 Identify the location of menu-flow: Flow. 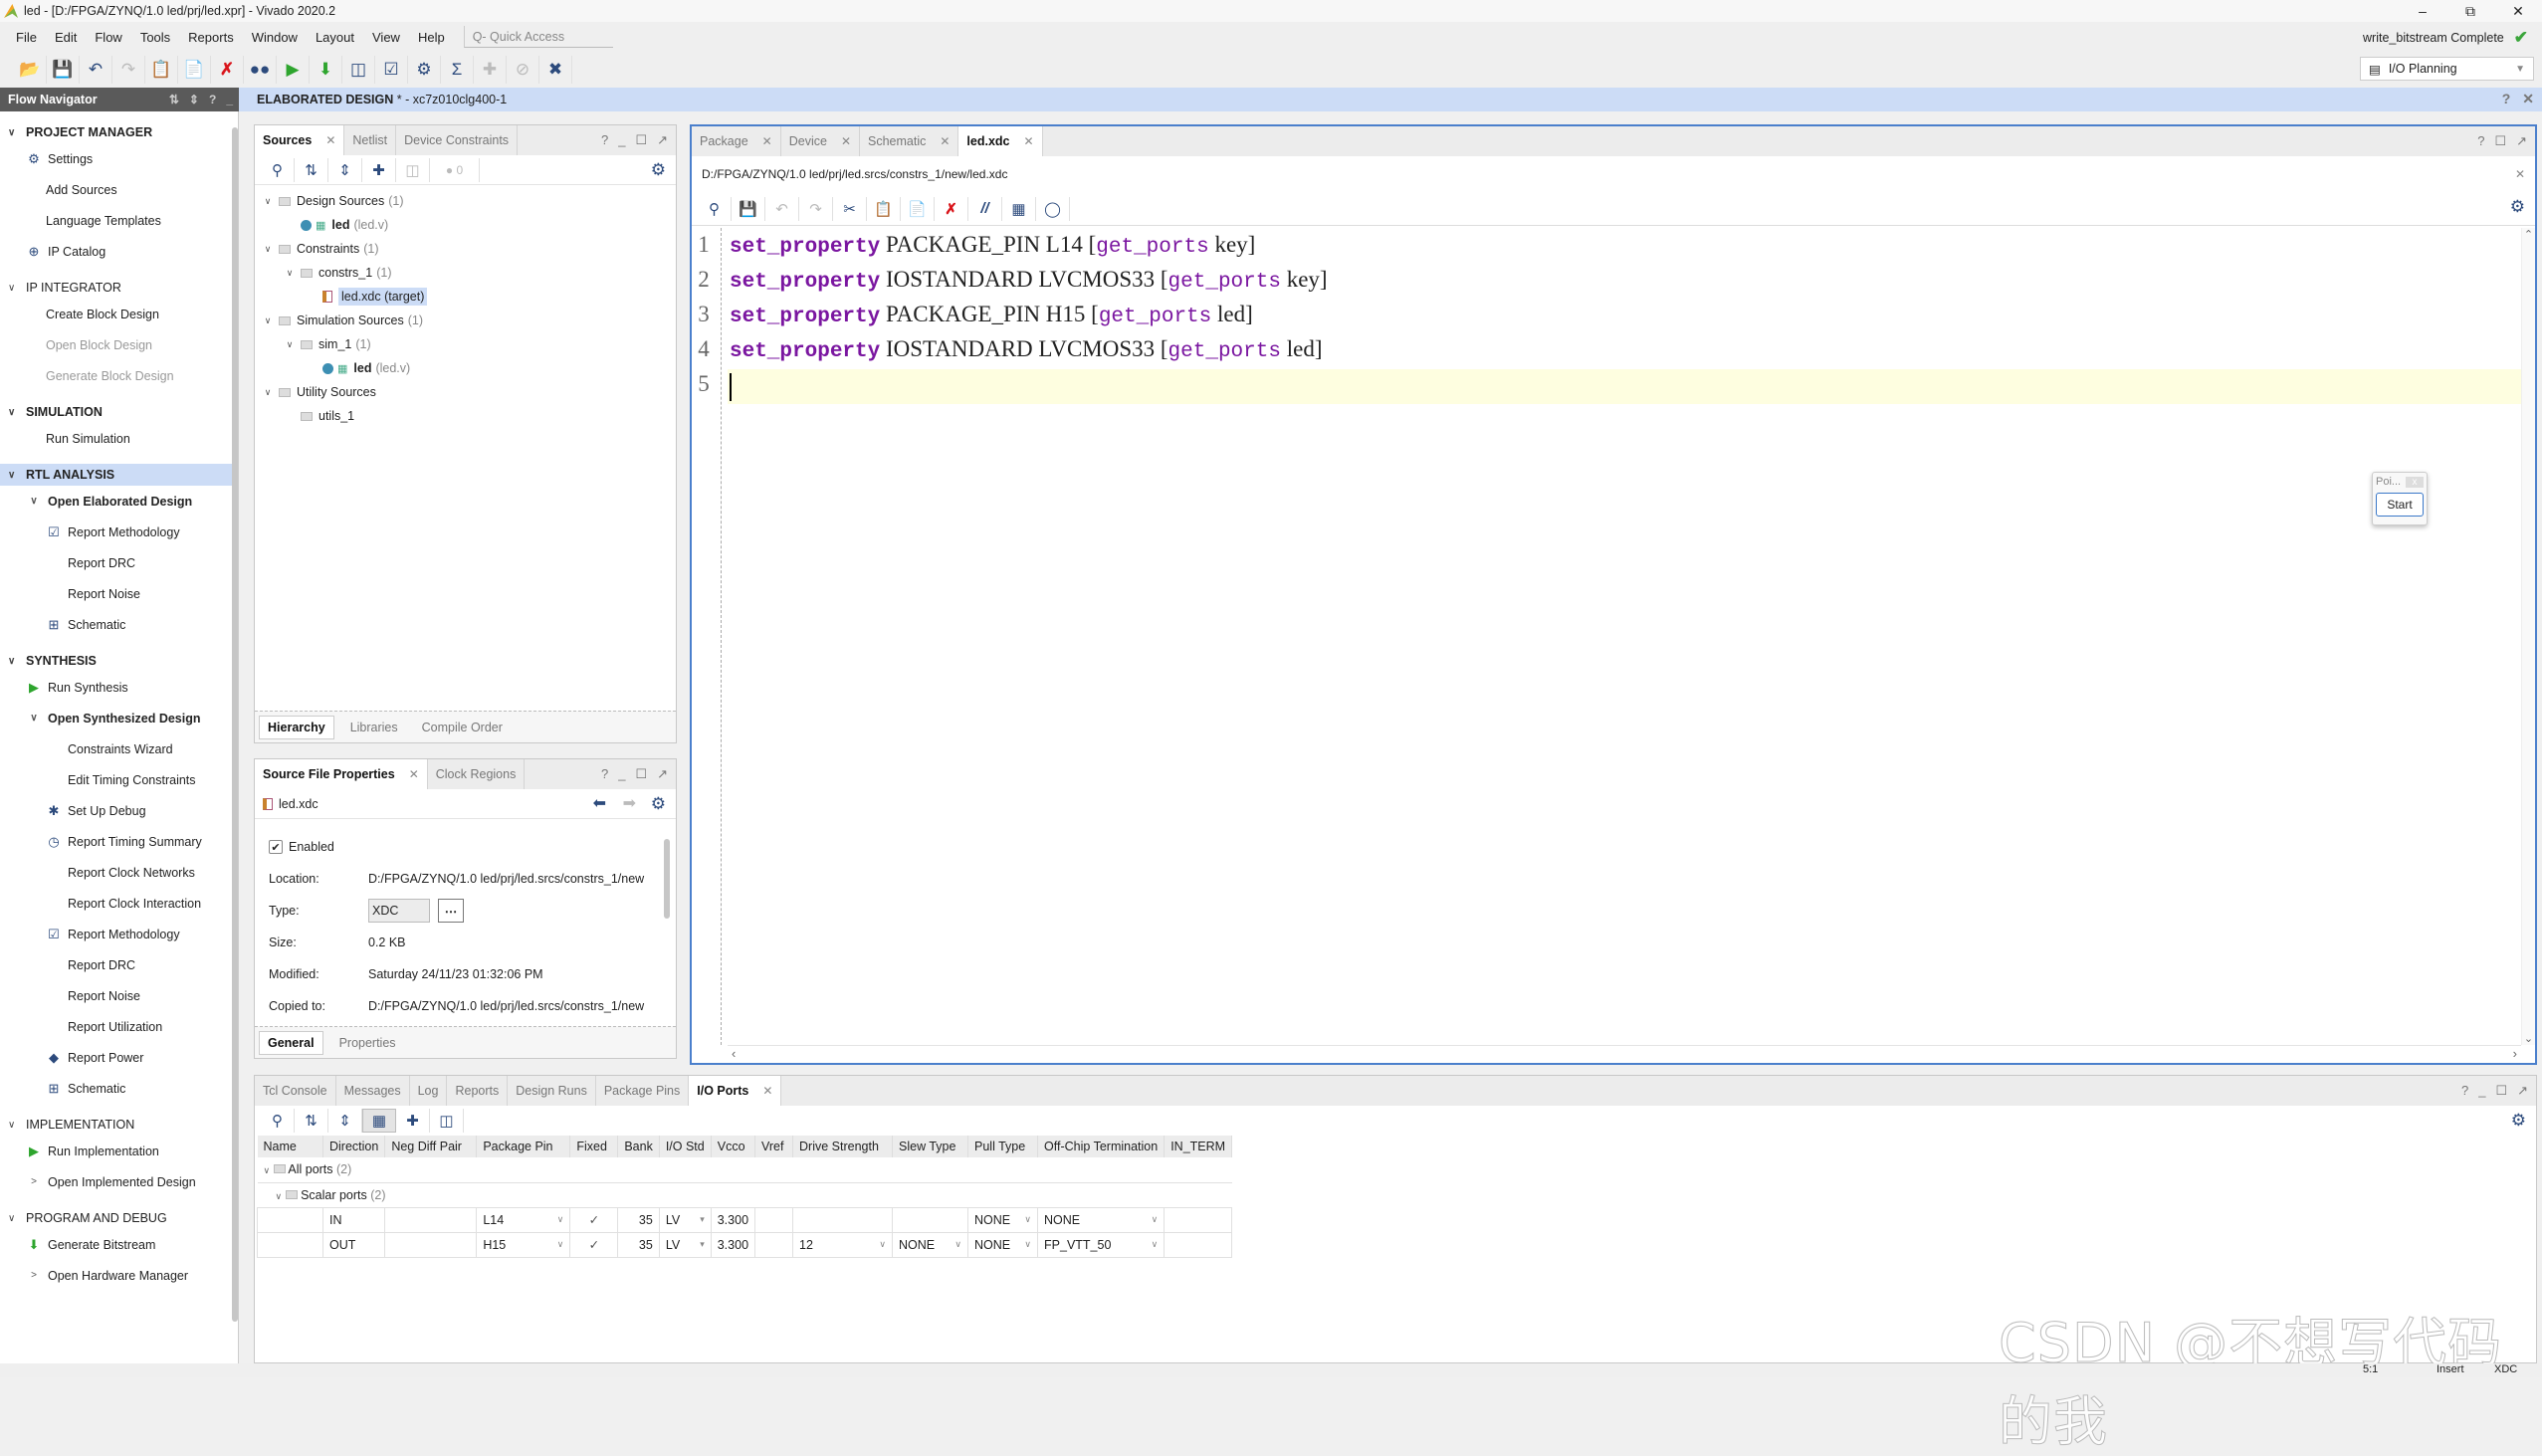
(108, 37).